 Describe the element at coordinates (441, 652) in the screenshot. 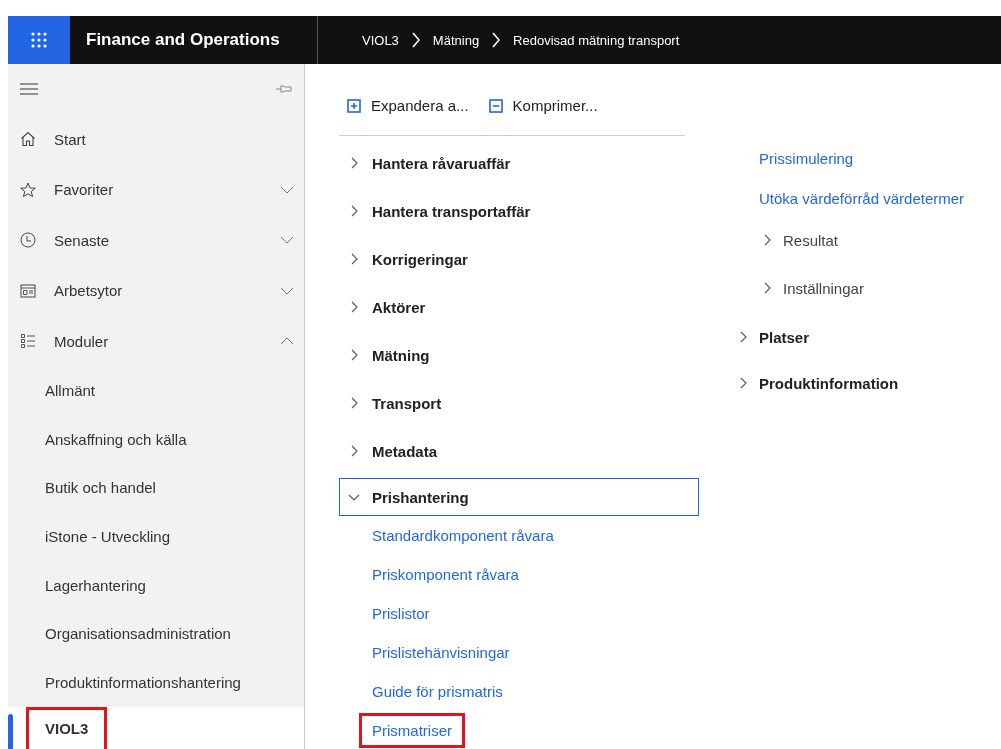

I see `menu-link: Prislistehänvisningar` at that location.